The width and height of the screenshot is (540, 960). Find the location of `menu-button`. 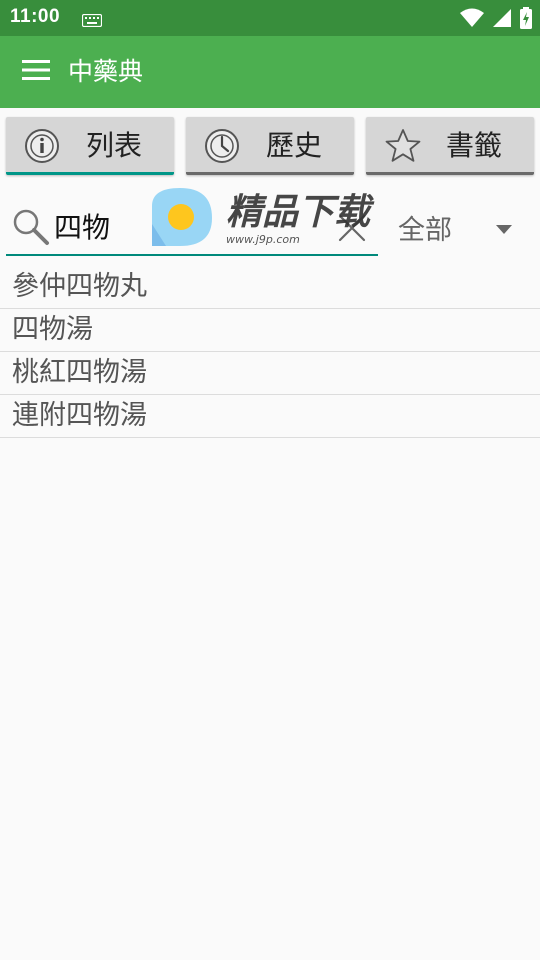

menu-button is located at coordinates (36, 72).